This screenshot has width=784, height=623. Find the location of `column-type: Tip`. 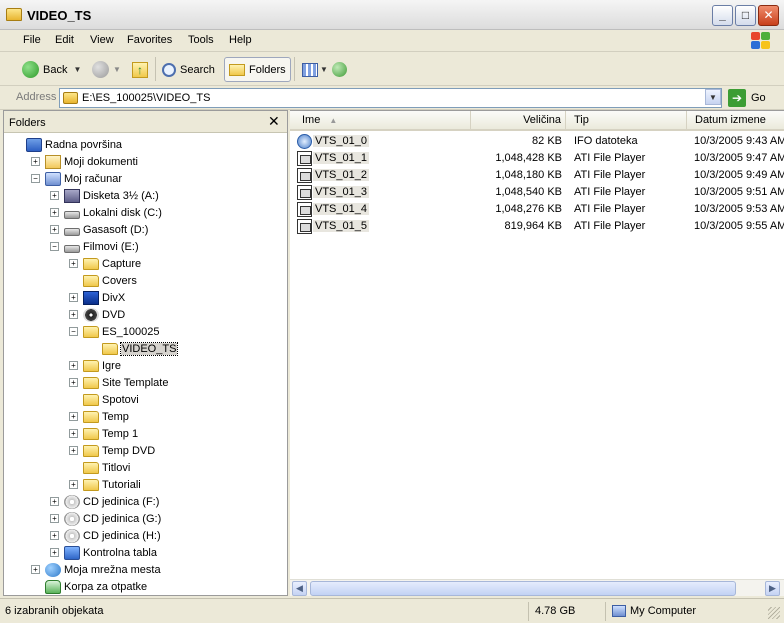

column-type: Tip is located at coordinates (626, 120).